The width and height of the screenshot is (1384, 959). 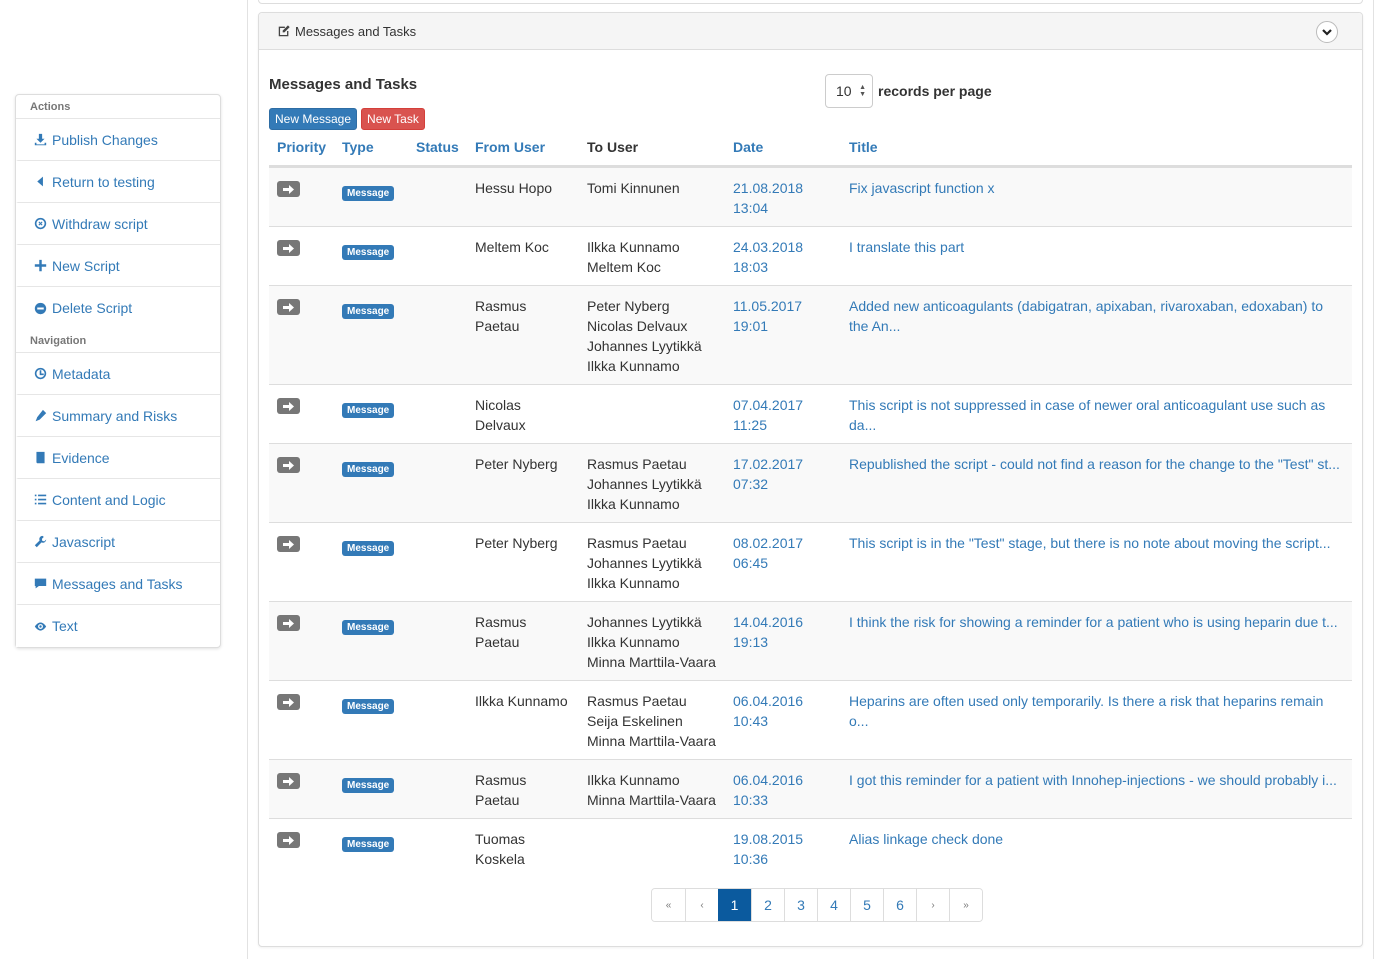 What do you see at coordinates (783, 641) in the screenshot?
I see `date-cell: 14.04.2016 19:13` at bounding box center [783, 641].